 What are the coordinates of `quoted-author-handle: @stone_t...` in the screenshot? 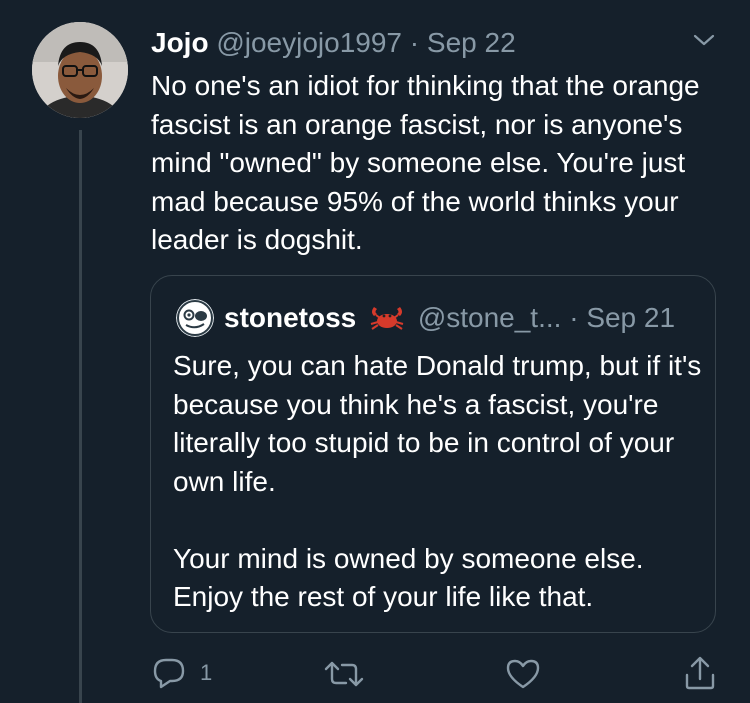 It's located at (489, 317).